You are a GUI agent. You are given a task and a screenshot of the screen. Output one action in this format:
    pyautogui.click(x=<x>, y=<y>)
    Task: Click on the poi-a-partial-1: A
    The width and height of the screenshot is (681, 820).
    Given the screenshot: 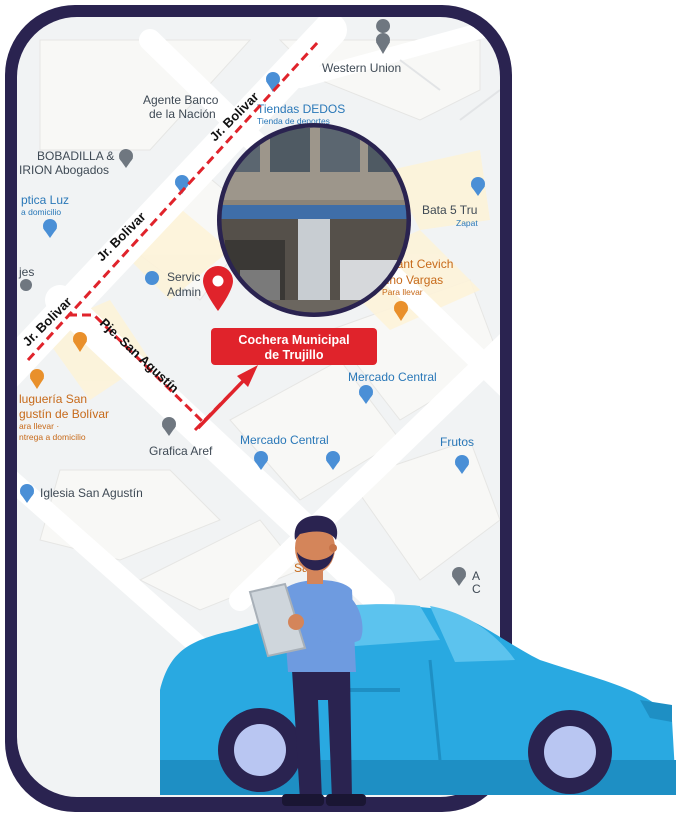 What is the action you would take?
    pyautogui.click(x=476, y=576)
    